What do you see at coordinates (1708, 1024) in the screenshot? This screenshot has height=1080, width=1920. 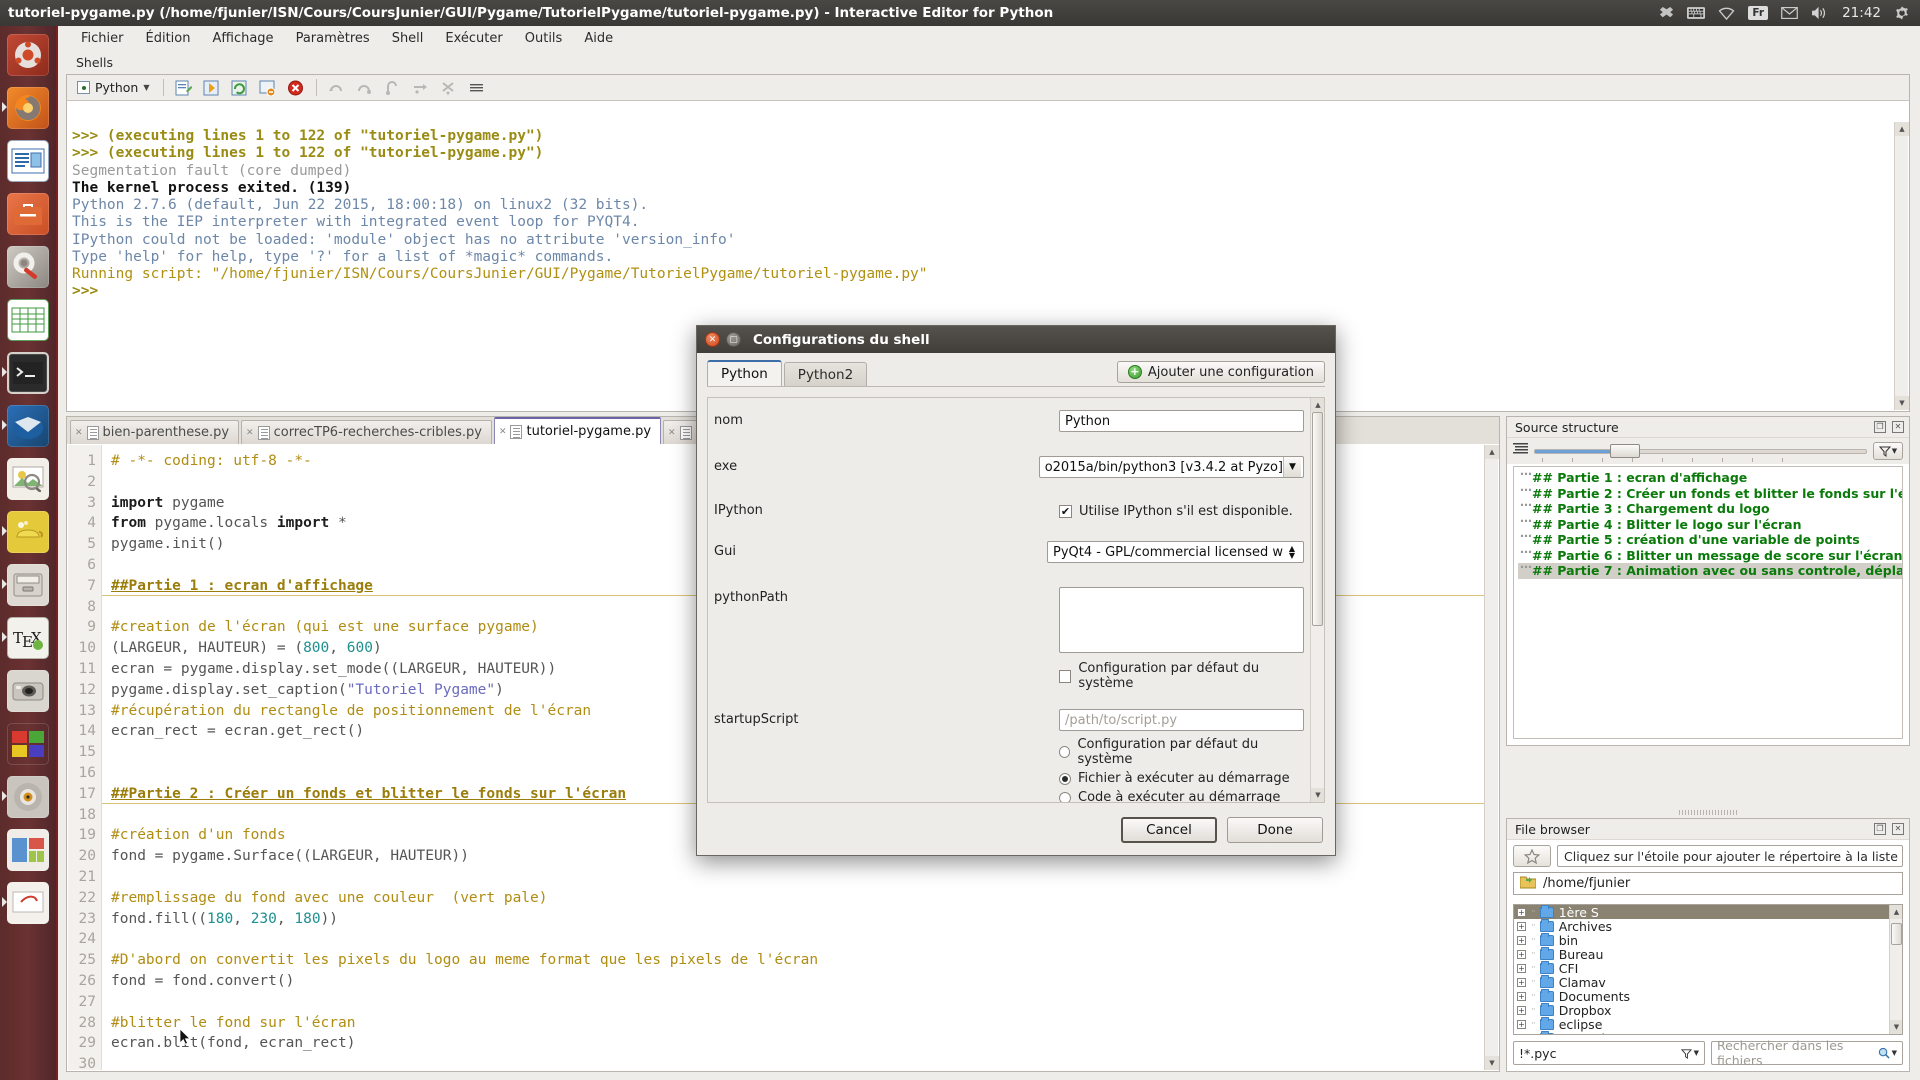 I see `tree-row: + ·· eclipse` at bounding box center [1708, 1024].